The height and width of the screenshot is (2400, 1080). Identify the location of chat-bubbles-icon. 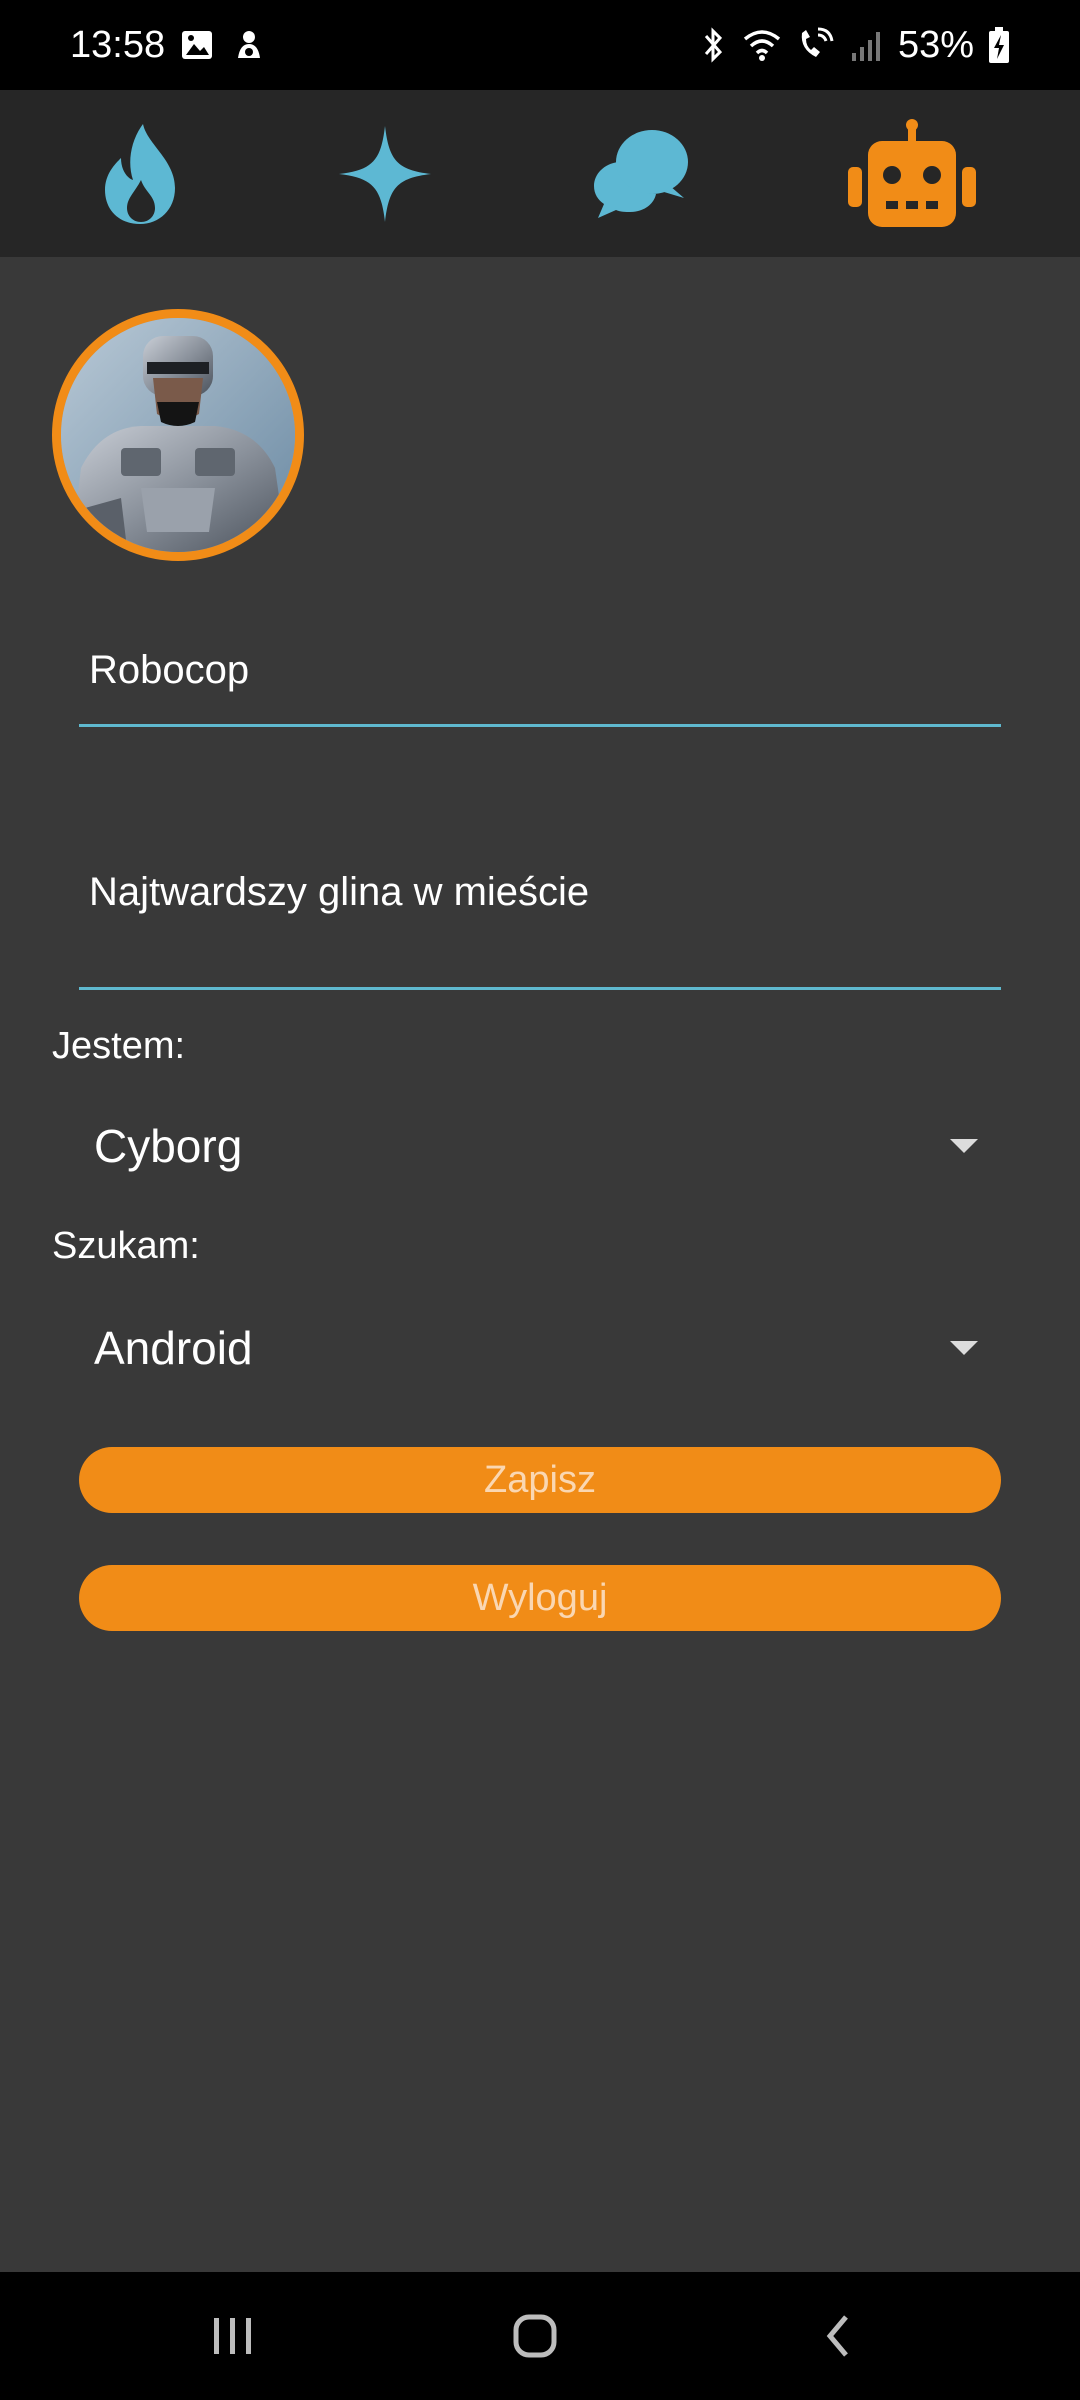
(641, 173).